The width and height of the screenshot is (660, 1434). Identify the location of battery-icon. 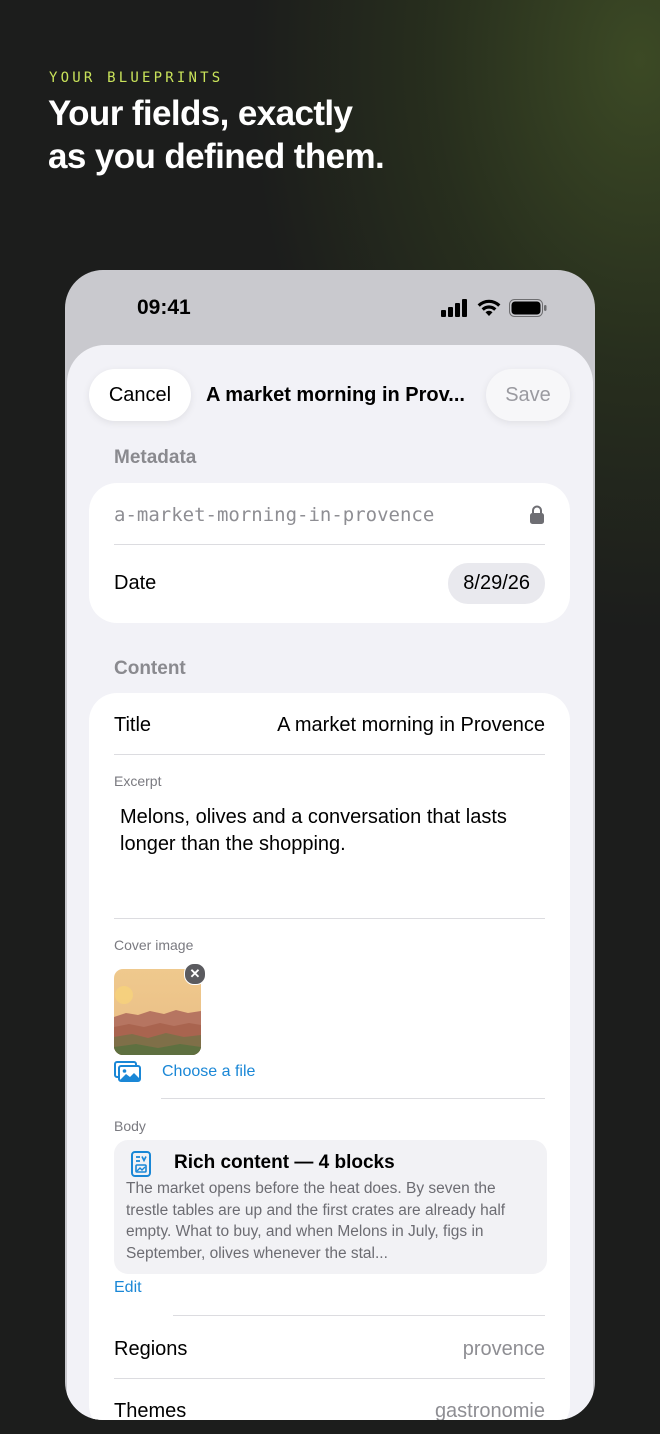
(528, 308).